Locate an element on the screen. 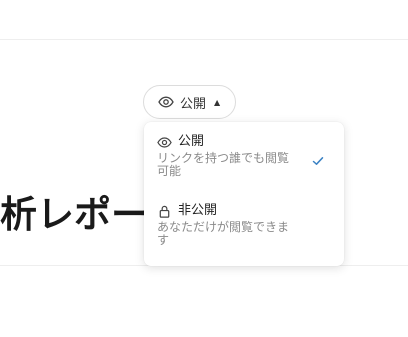  document-title: 析レポー is located at coordinates (74, 214).